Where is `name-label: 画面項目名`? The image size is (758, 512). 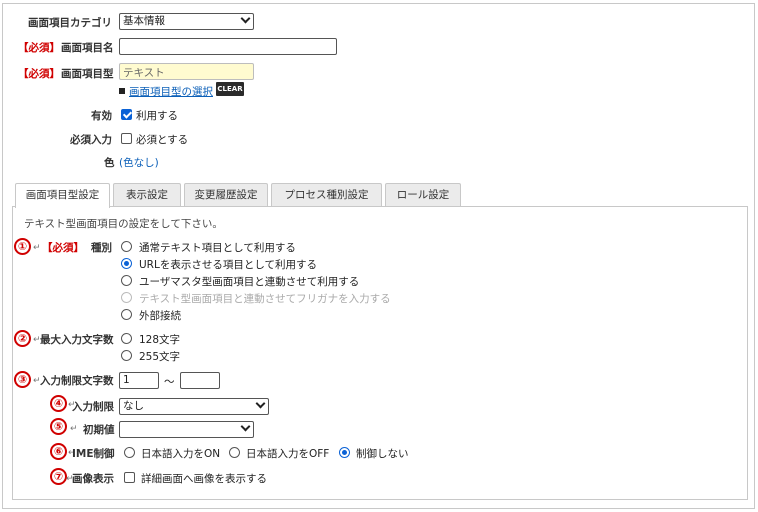 name-label: 画面項目名 is located at coordinates (87, 48).